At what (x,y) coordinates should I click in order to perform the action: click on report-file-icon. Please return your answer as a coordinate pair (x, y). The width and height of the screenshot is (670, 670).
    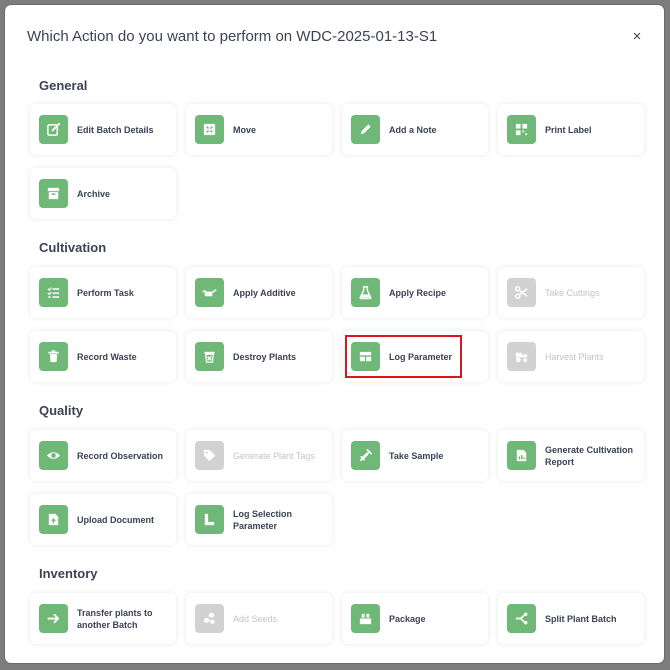
    Looking at the image, I should click on (521, 455).